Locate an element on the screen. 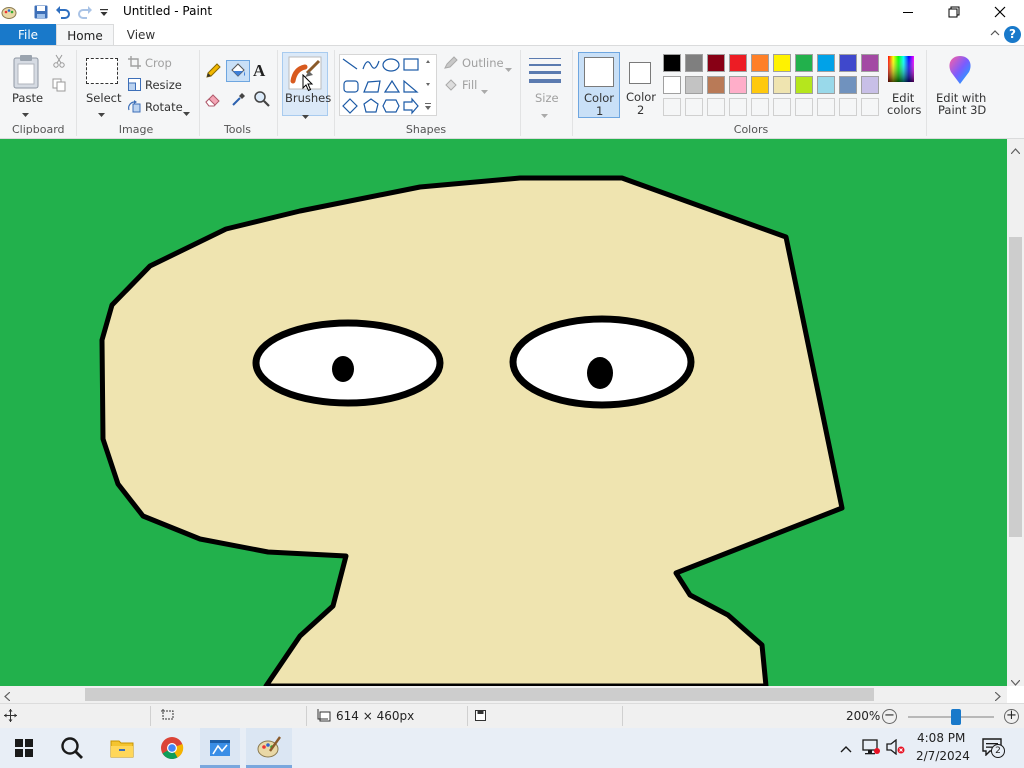  zoom-slider-thumb is located at coordinates (956, 717).